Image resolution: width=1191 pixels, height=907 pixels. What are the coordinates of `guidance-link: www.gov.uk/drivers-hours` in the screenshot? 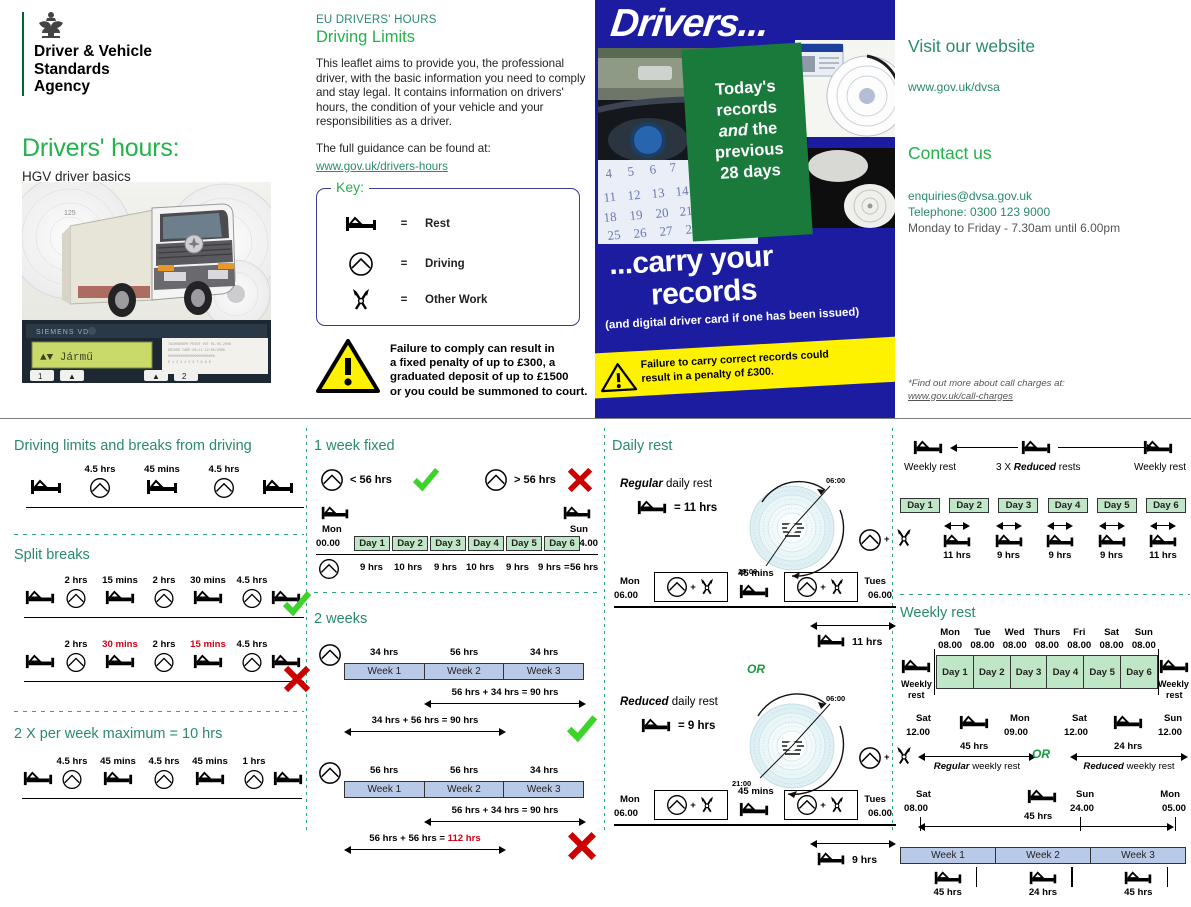 It's located at (382, 166).